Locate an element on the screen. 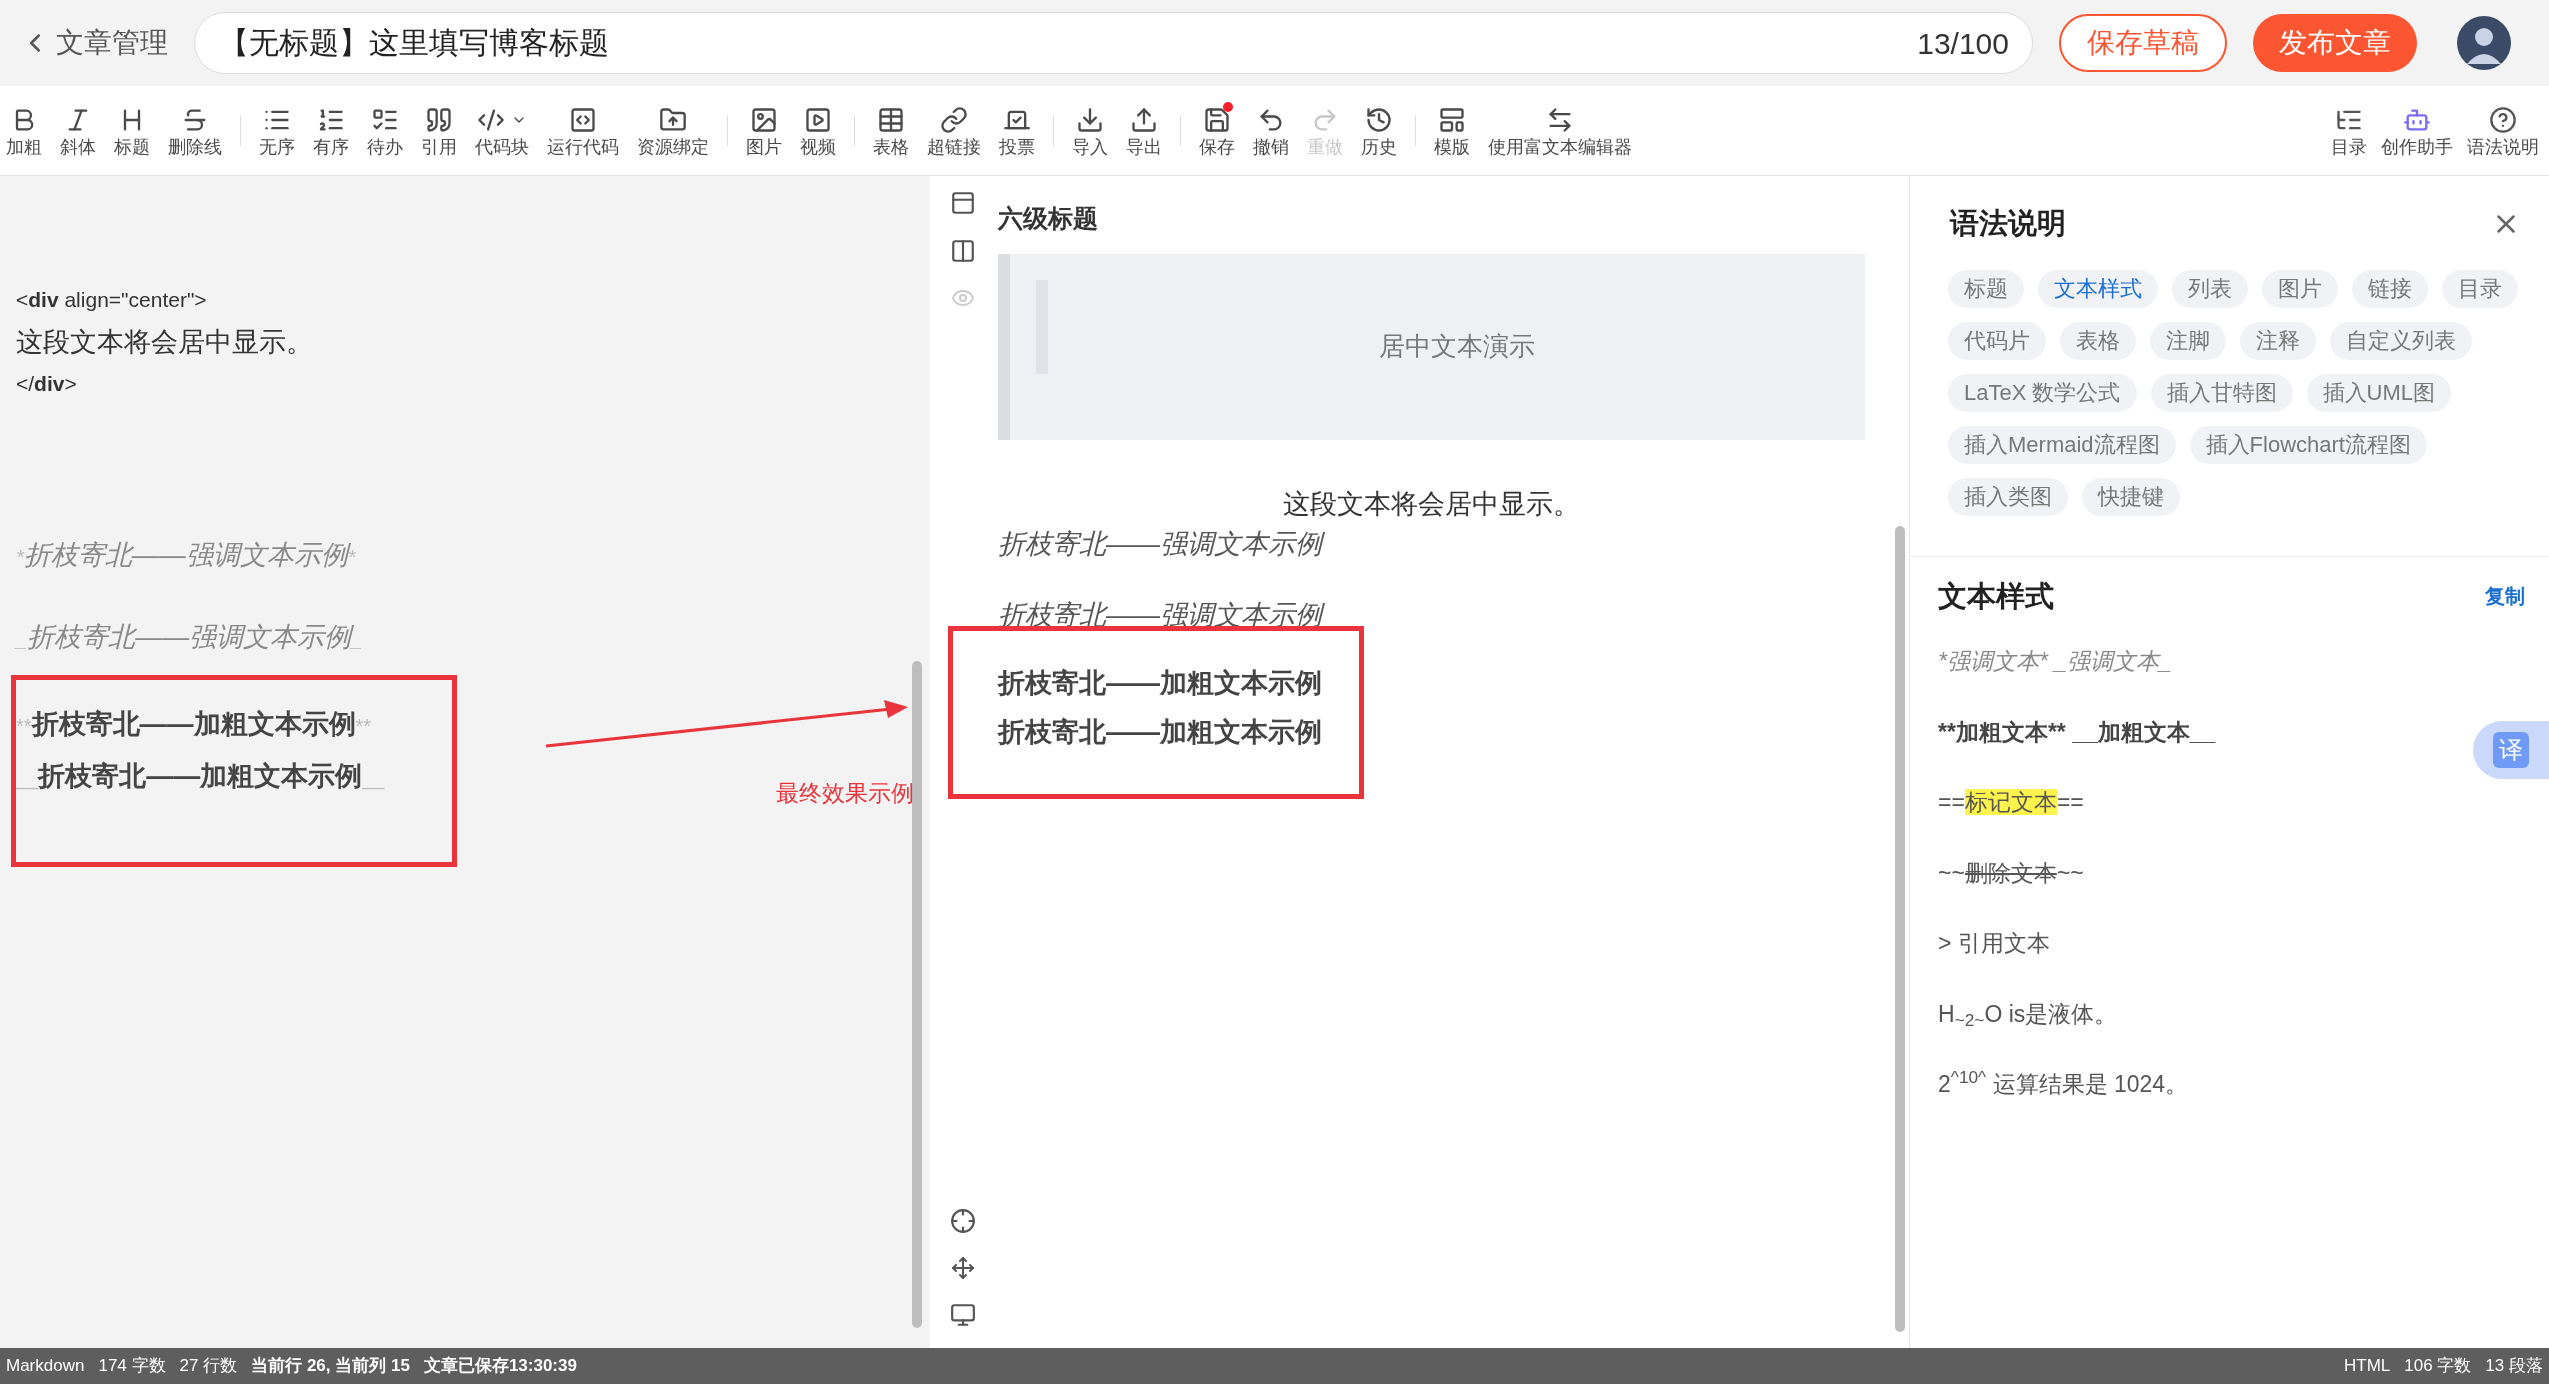 The width and height of the screenshot is (2549, 1384). toolbar-button: 待办 is located at coordinates (385, 130).